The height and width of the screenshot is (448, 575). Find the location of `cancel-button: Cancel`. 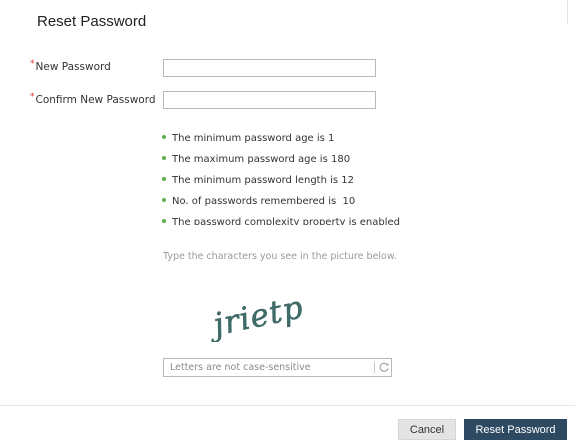

cancel-button: Cancel is located at coordinates (427, 429).